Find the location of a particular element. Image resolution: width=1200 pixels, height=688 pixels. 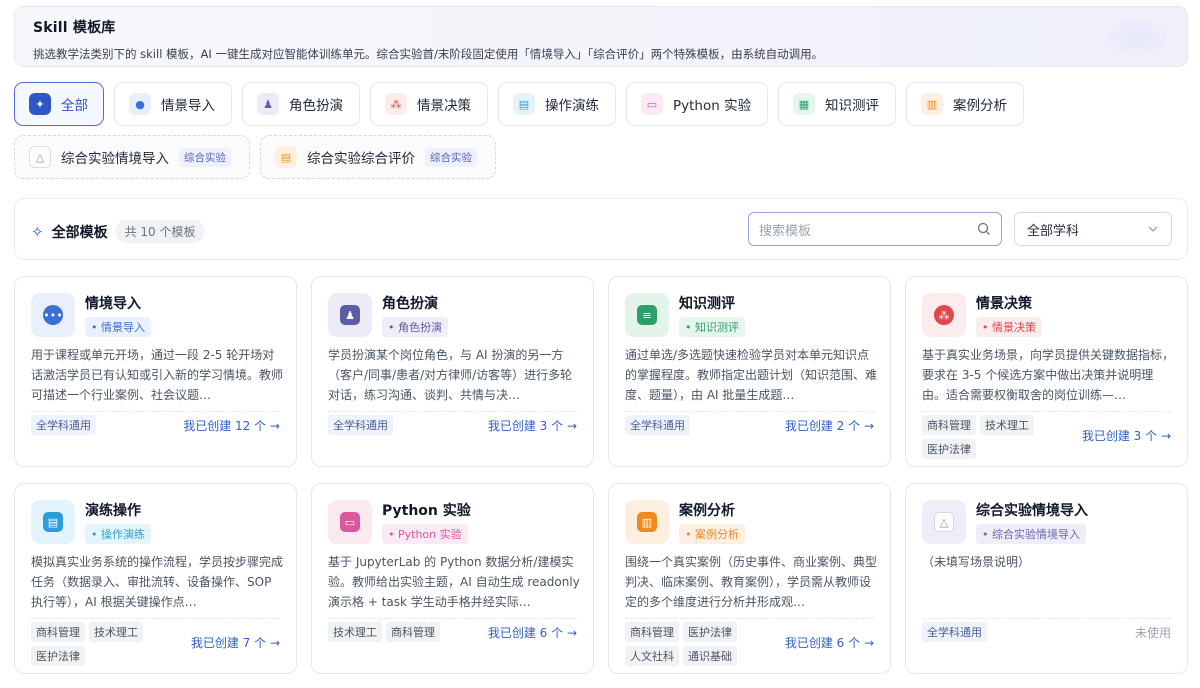

category-tab-case-analysis: ▥ 案例分析 is located at coordinates (965, 104).